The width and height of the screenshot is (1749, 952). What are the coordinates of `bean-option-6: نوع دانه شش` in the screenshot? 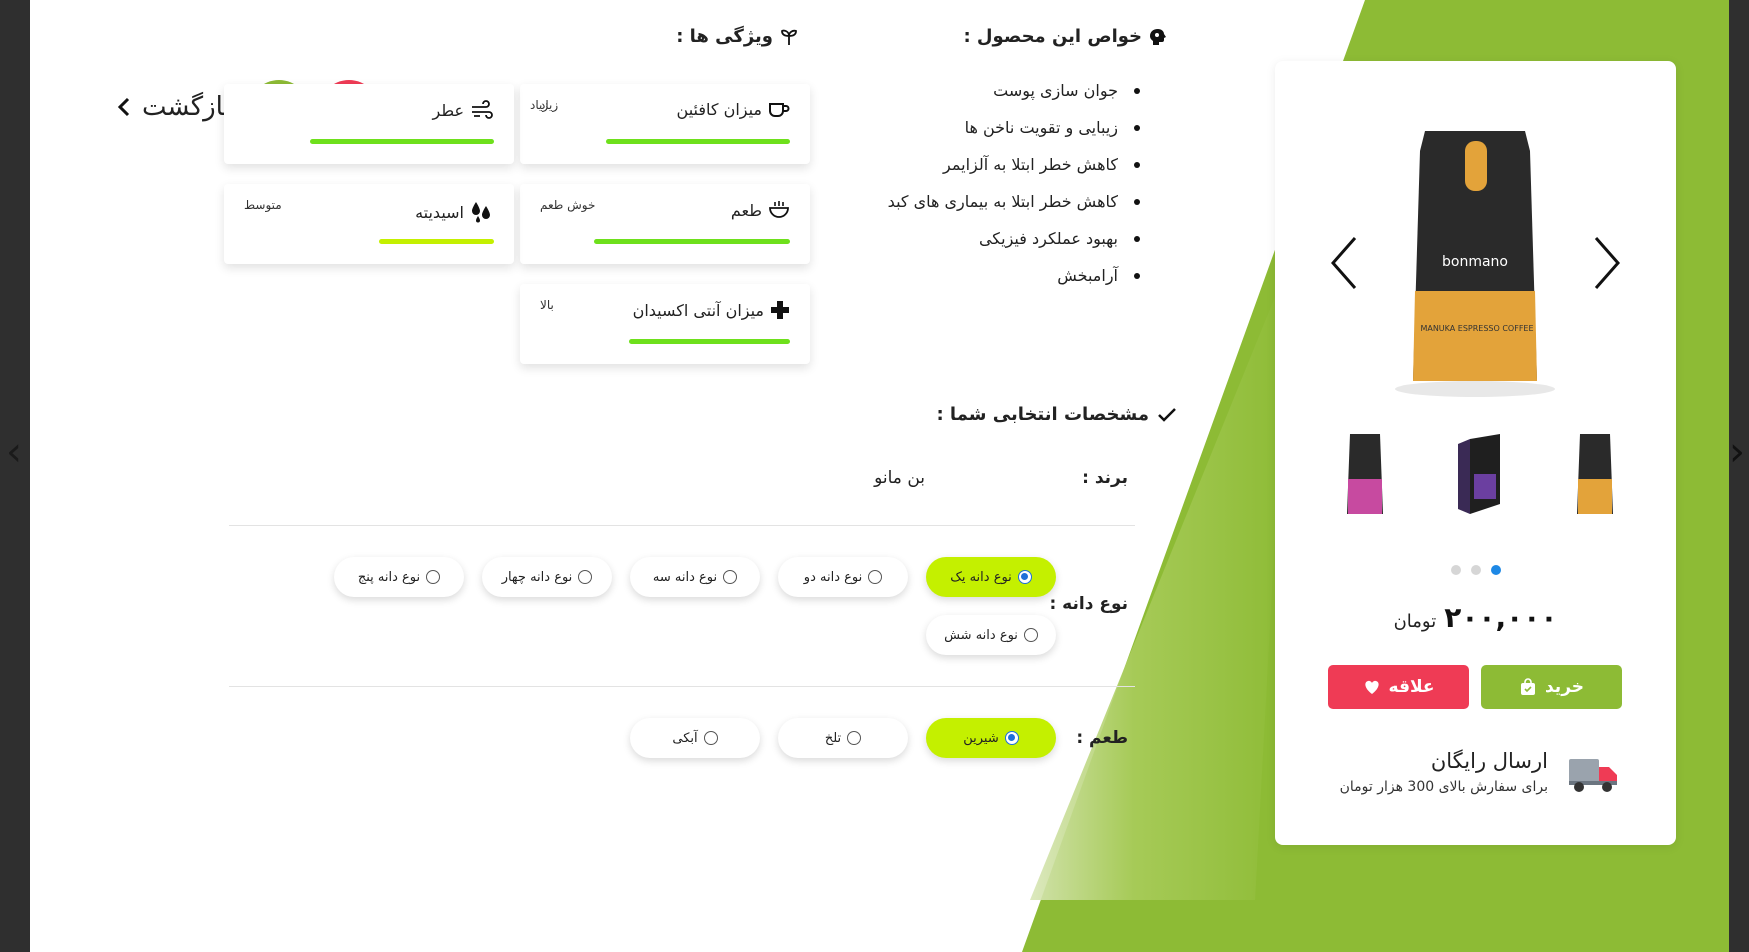 It's located at (991, 635).